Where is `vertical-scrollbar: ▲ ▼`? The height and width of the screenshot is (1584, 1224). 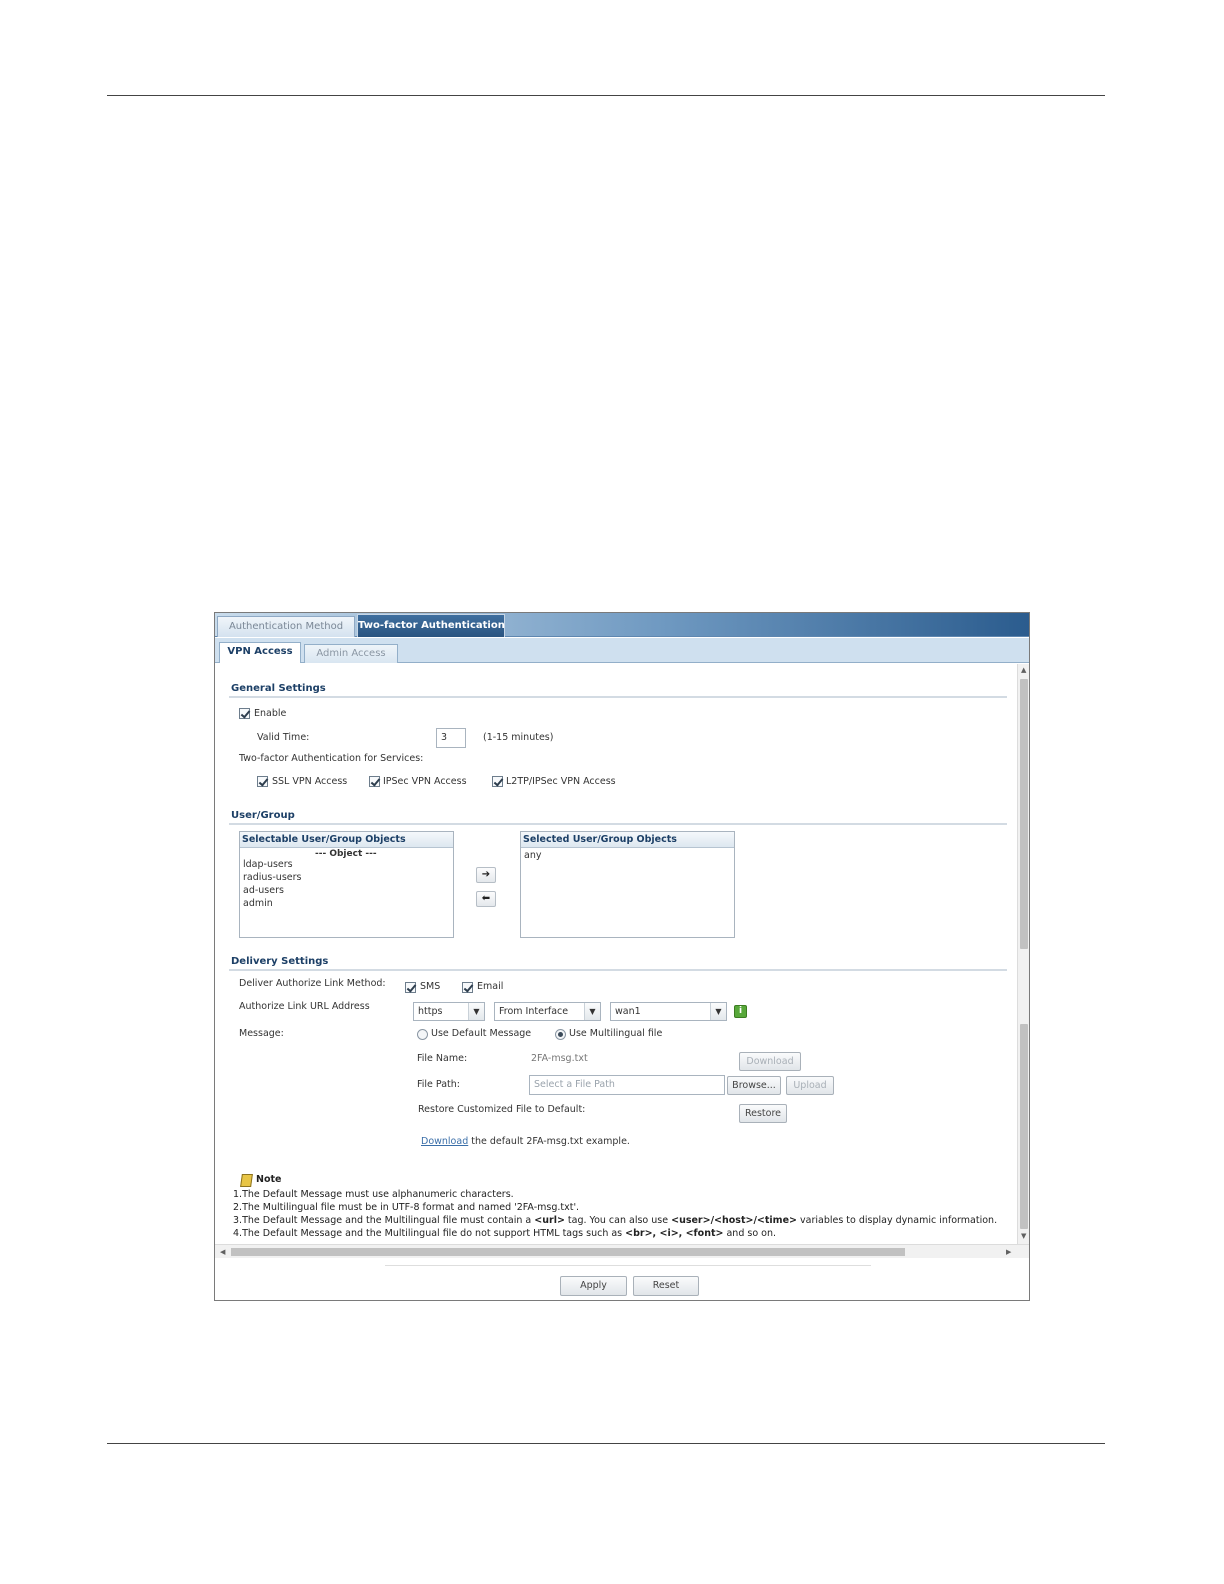 vertical-scrollbar: ▲ ▼ is located at coordinates (1023, 954).